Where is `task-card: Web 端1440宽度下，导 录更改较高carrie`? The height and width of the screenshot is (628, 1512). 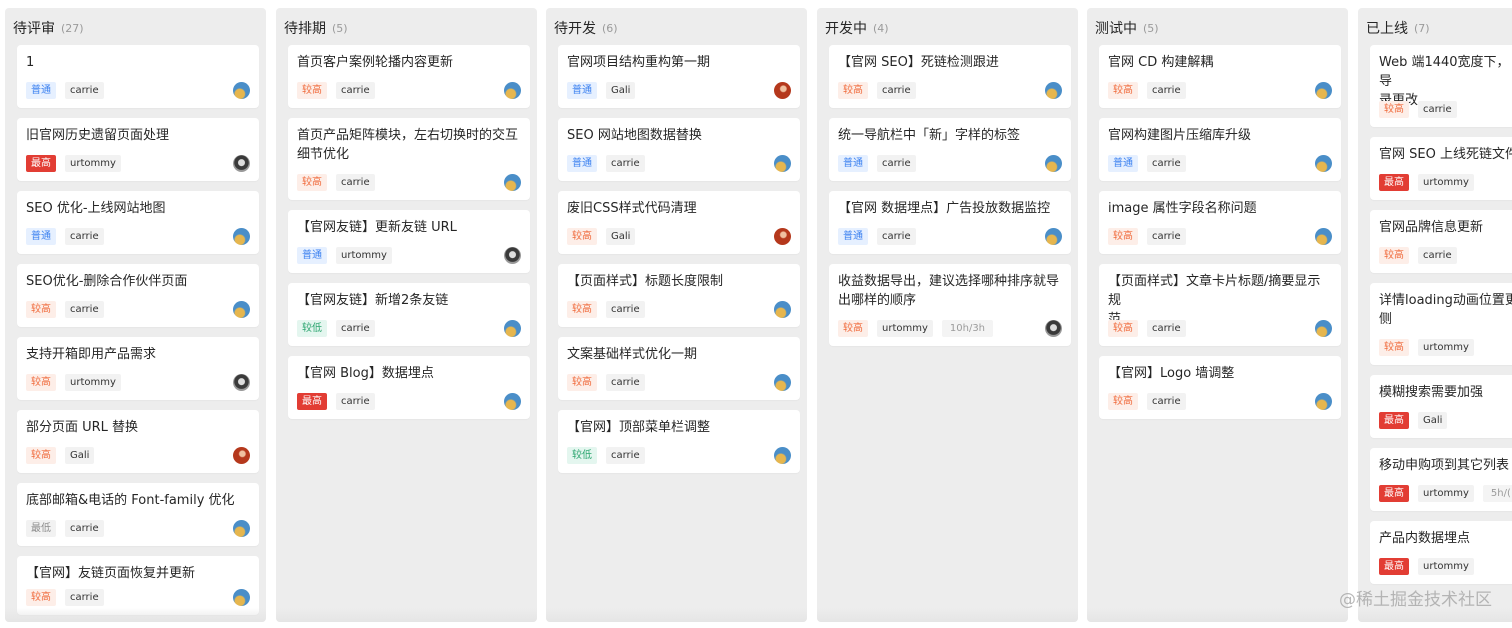
task-card: Web 端1440宽度下，导 录更改较高carrie is located at coordinates (1441, 86).